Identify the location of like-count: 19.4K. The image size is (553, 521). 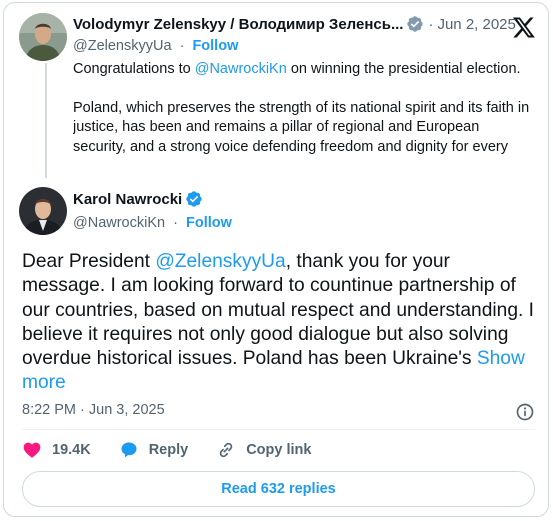
(71, 450).